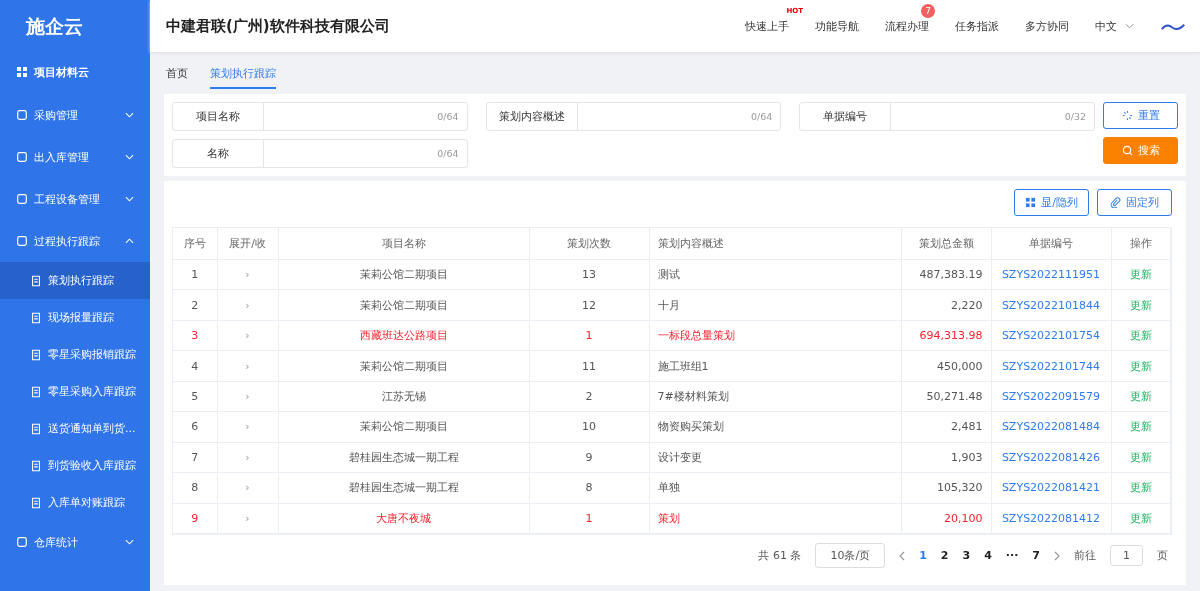 This screenshot has height=591, width=1200. What do you see at coordinates (1051, 274) in the screenshot?
I see `document-link: SZYS2022111951` at bounding box center [1051, 274].